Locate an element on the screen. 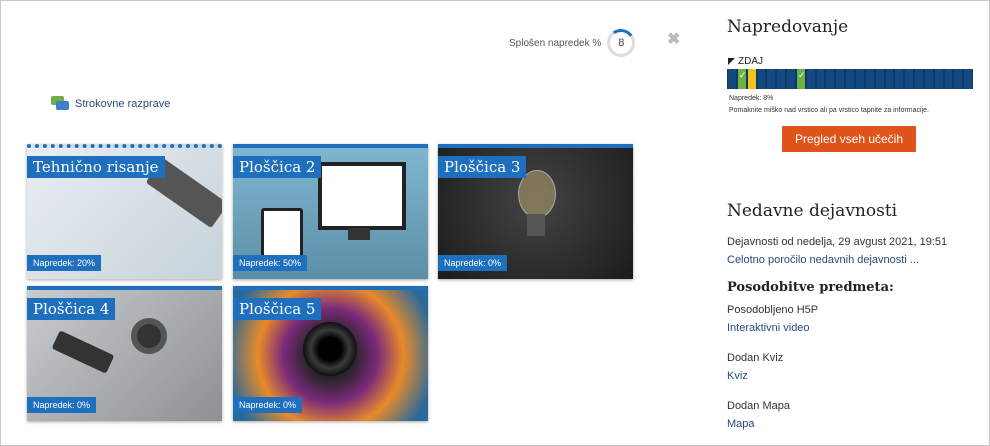 The height and width of the screenshot is (446, 990). overview-learners-button: Pregled vseh učečih is located at coordinates (849, 139).